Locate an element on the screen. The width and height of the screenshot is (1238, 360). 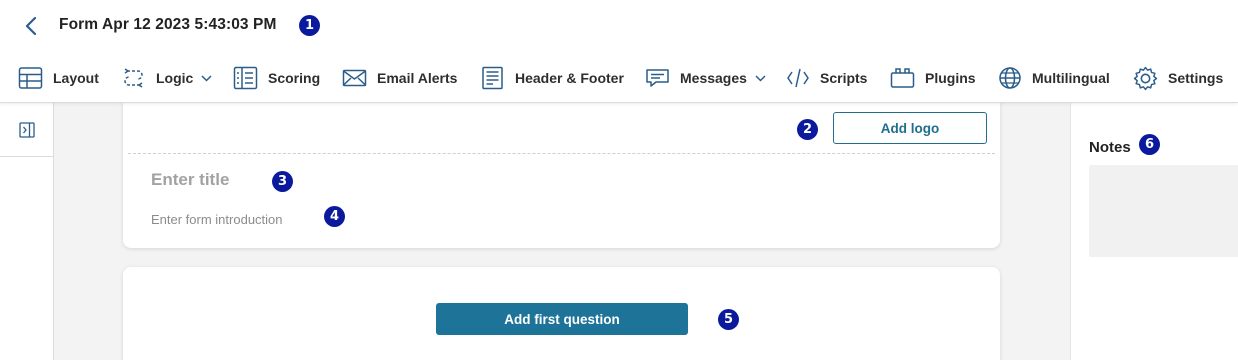
left-panel is located at coordinates (27, 231).